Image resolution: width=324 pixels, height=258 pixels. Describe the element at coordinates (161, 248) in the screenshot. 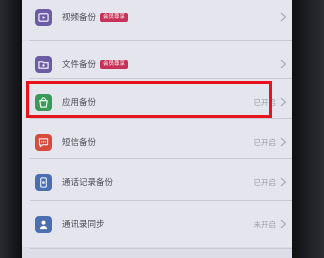

I see `divider` at that location.